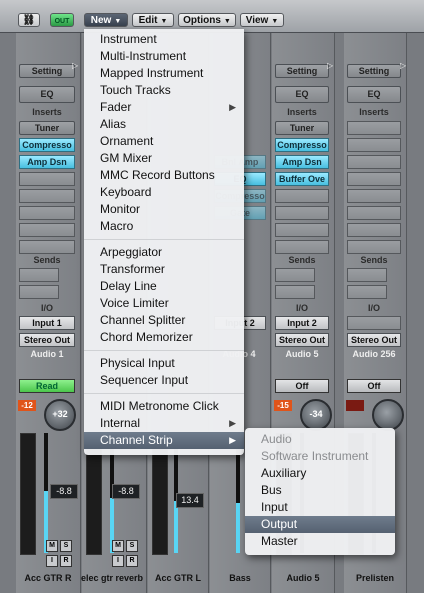 Image resolution: width=424 pixels, height=593 pixels. I want to click on menu-item-internal: Internal ▶, so click(164, 423).